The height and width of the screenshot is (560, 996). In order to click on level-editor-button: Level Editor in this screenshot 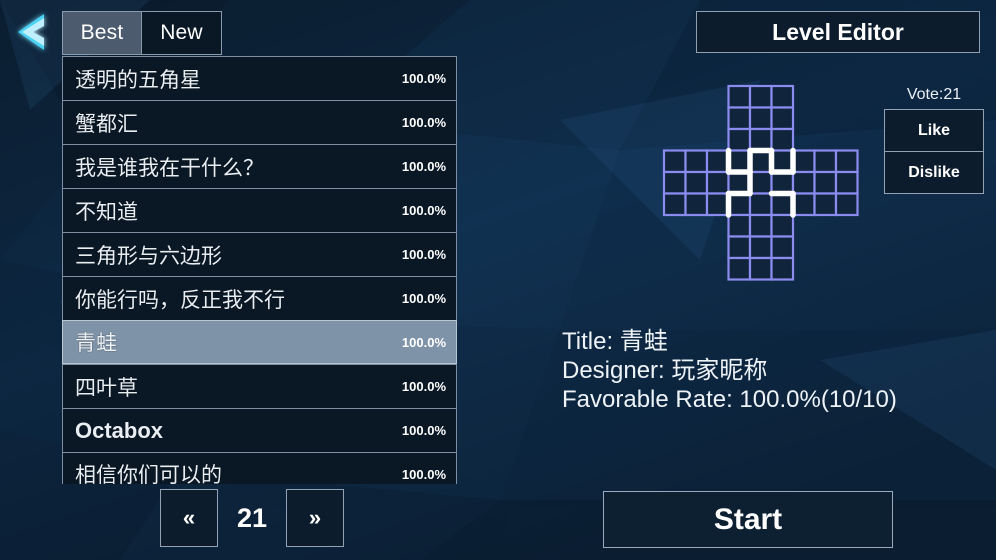, I will do `click(838, 32)`.